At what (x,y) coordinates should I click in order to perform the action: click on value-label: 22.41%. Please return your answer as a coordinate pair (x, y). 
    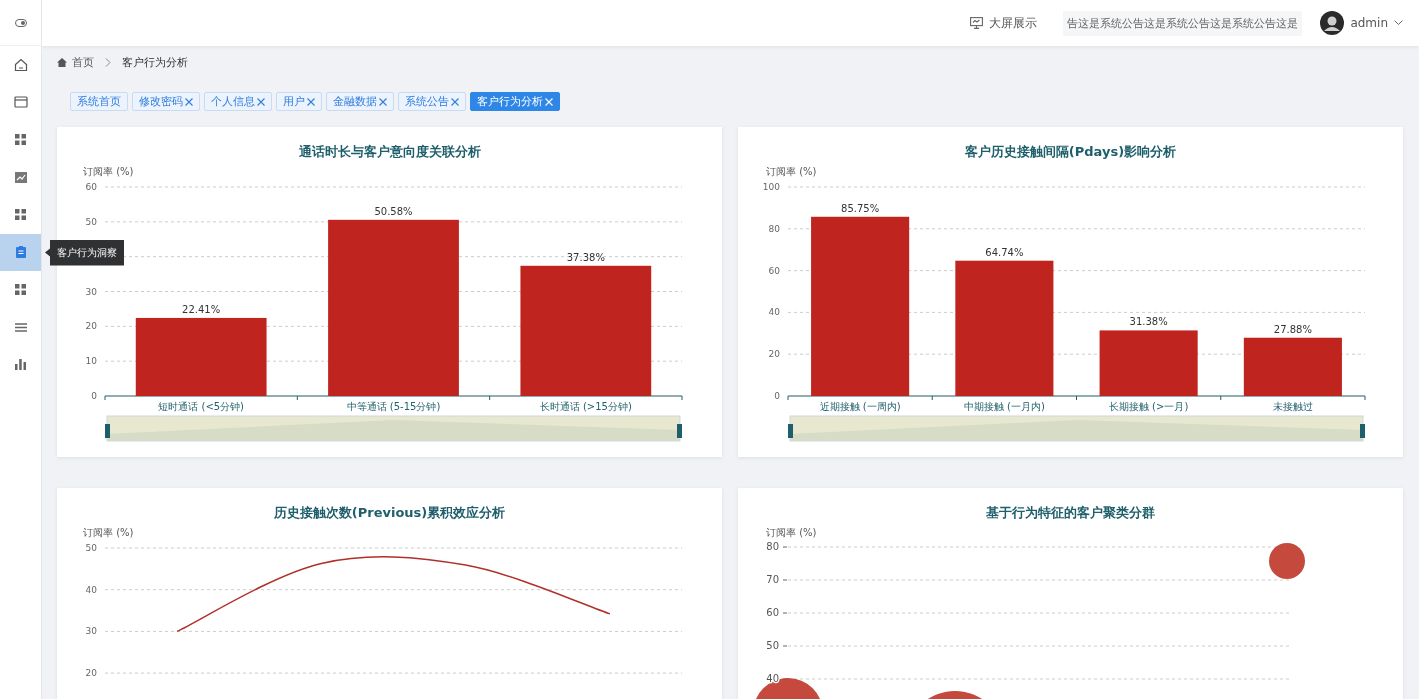
    Looking at the image, I should click on (201, 309).